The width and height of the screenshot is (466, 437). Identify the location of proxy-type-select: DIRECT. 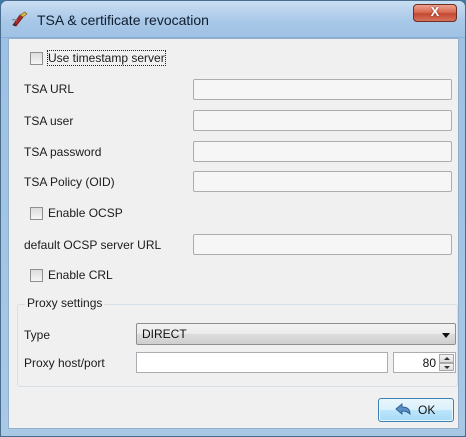
(296, 334).